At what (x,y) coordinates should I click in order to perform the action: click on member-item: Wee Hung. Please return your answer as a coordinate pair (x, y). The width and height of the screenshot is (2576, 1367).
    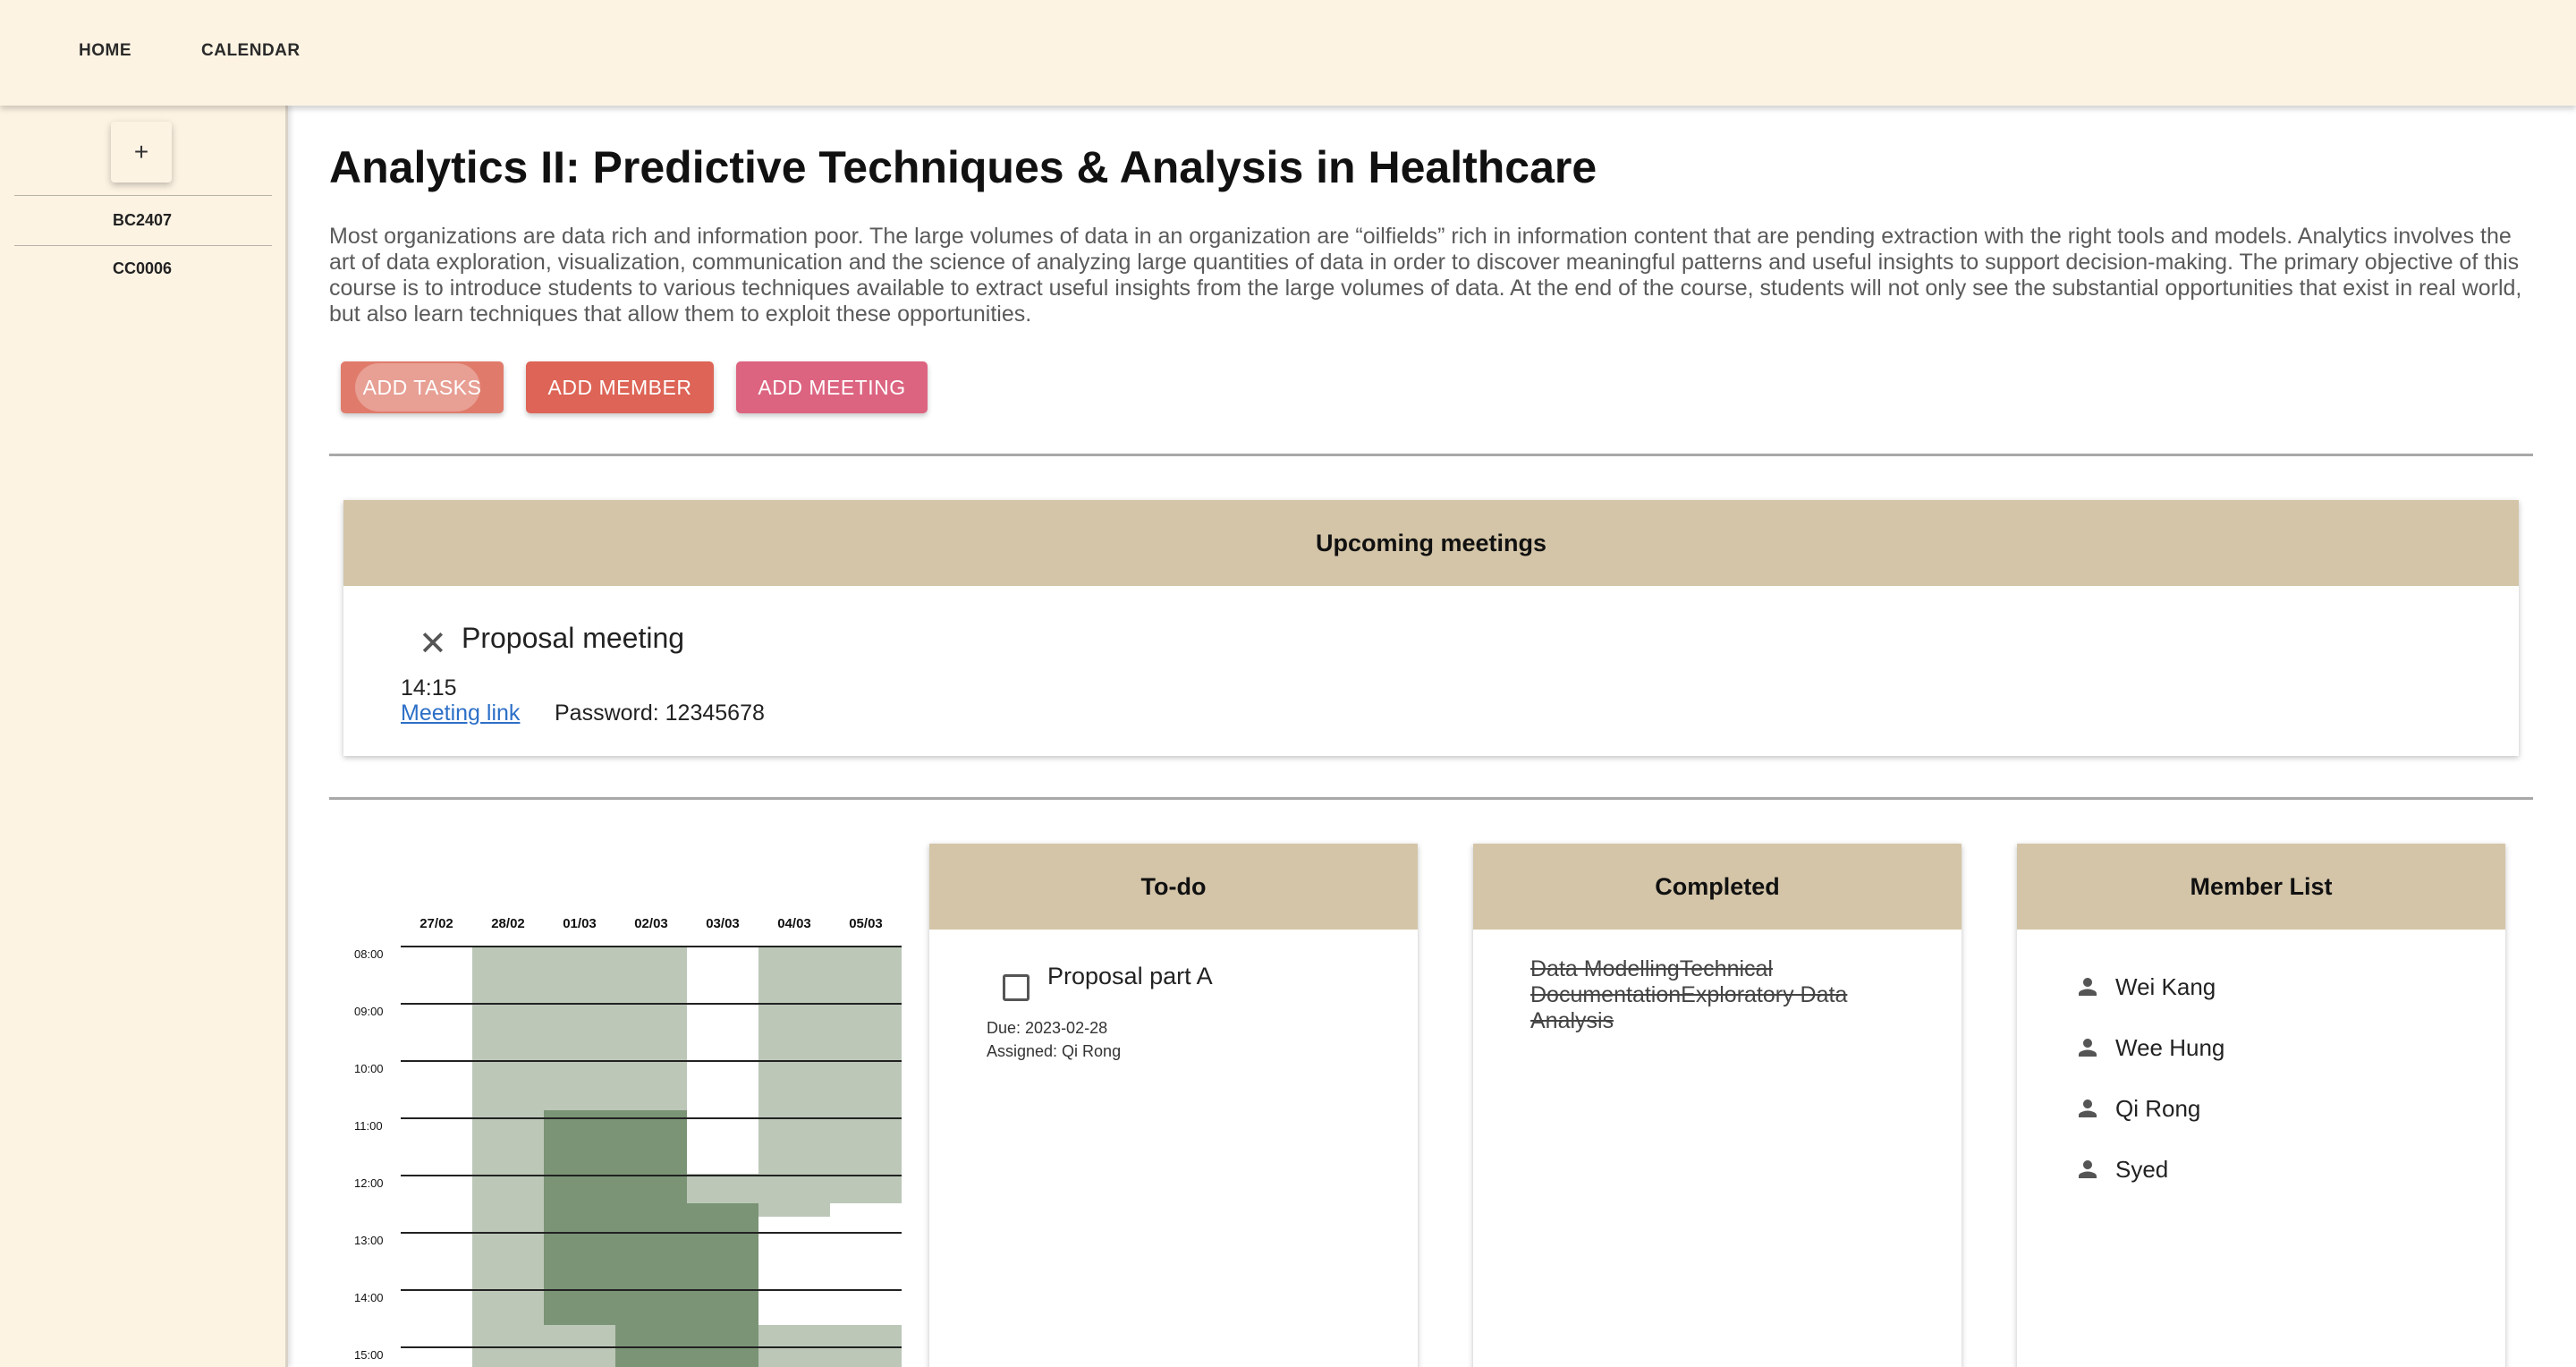
    Looking at the image, I should click on (2149, 1048).